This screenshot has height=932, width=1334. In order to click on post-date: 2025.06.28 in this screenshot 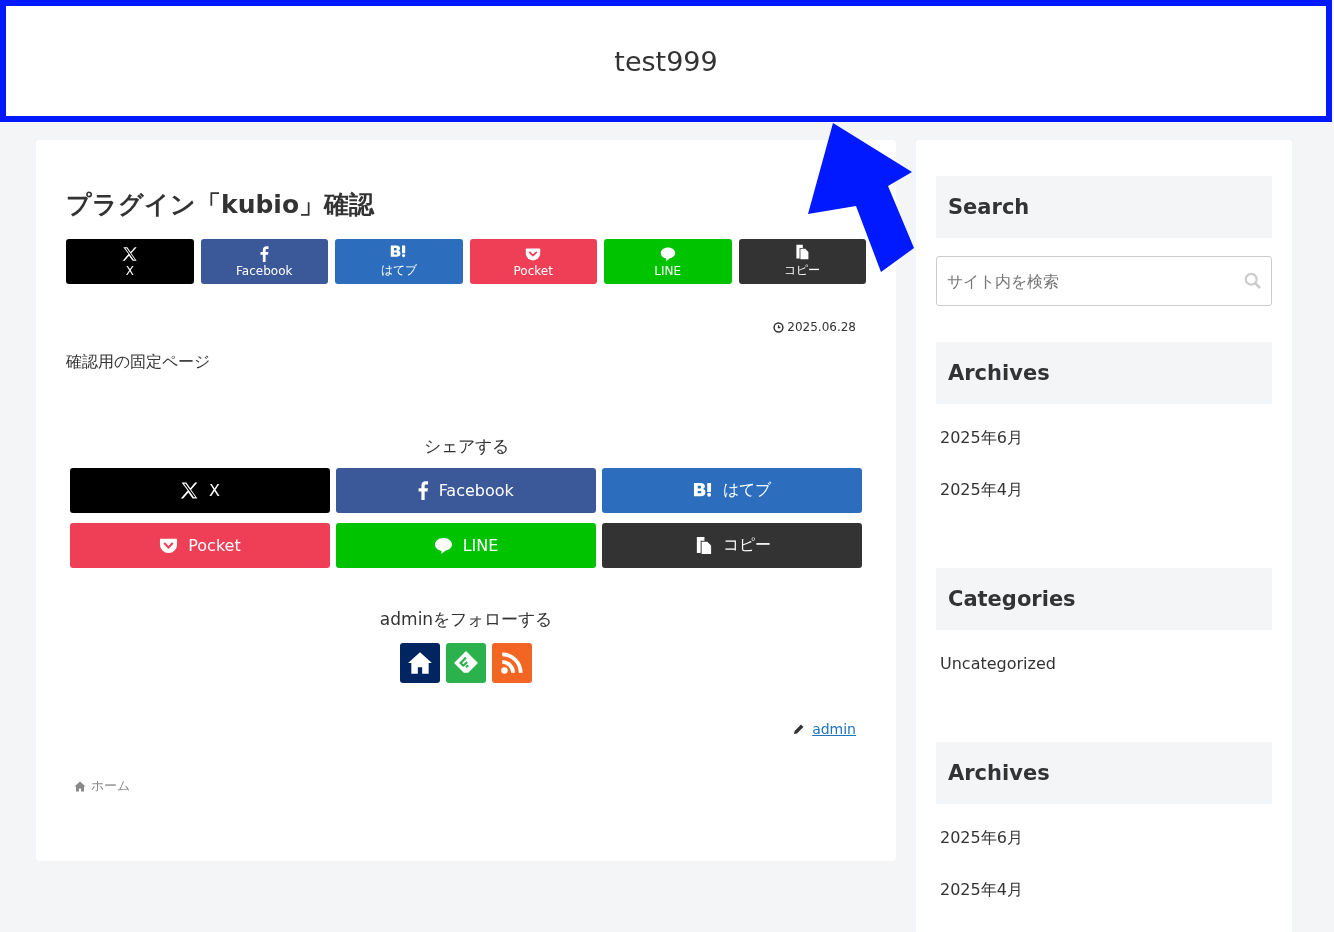, I will do `click(821, 327)`.